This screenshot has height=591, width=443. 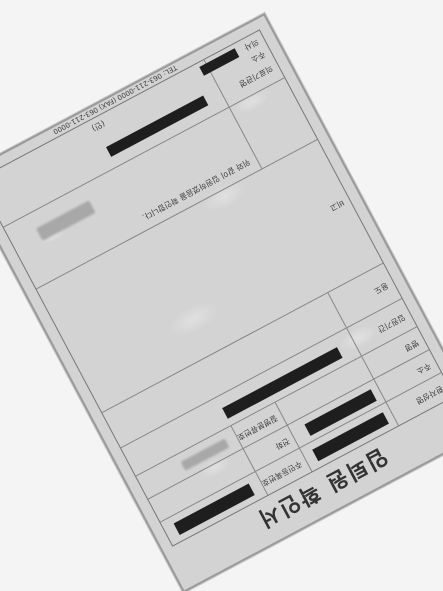 I want to click on disease-name-label: 병명, so click(x=411, y=345).